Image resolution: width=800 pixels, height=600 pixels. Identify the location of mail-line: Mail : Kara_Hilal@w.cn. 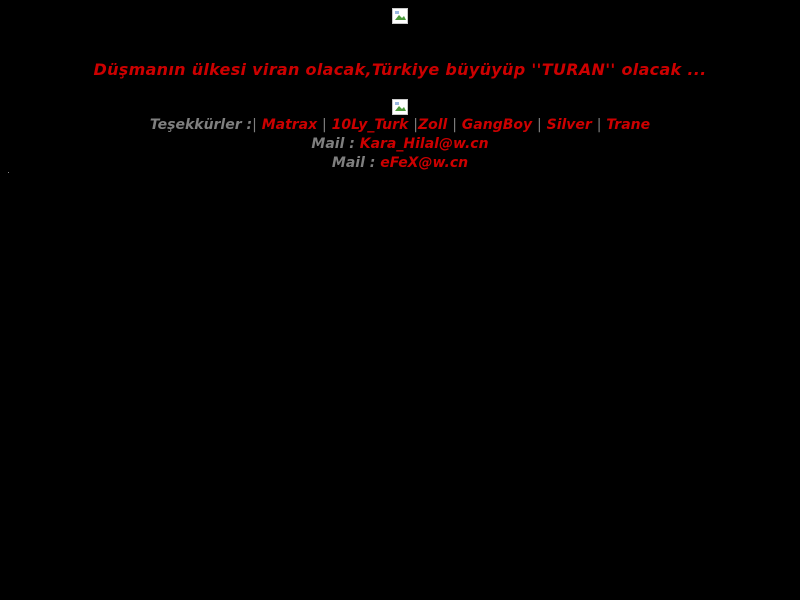
(400, 144).